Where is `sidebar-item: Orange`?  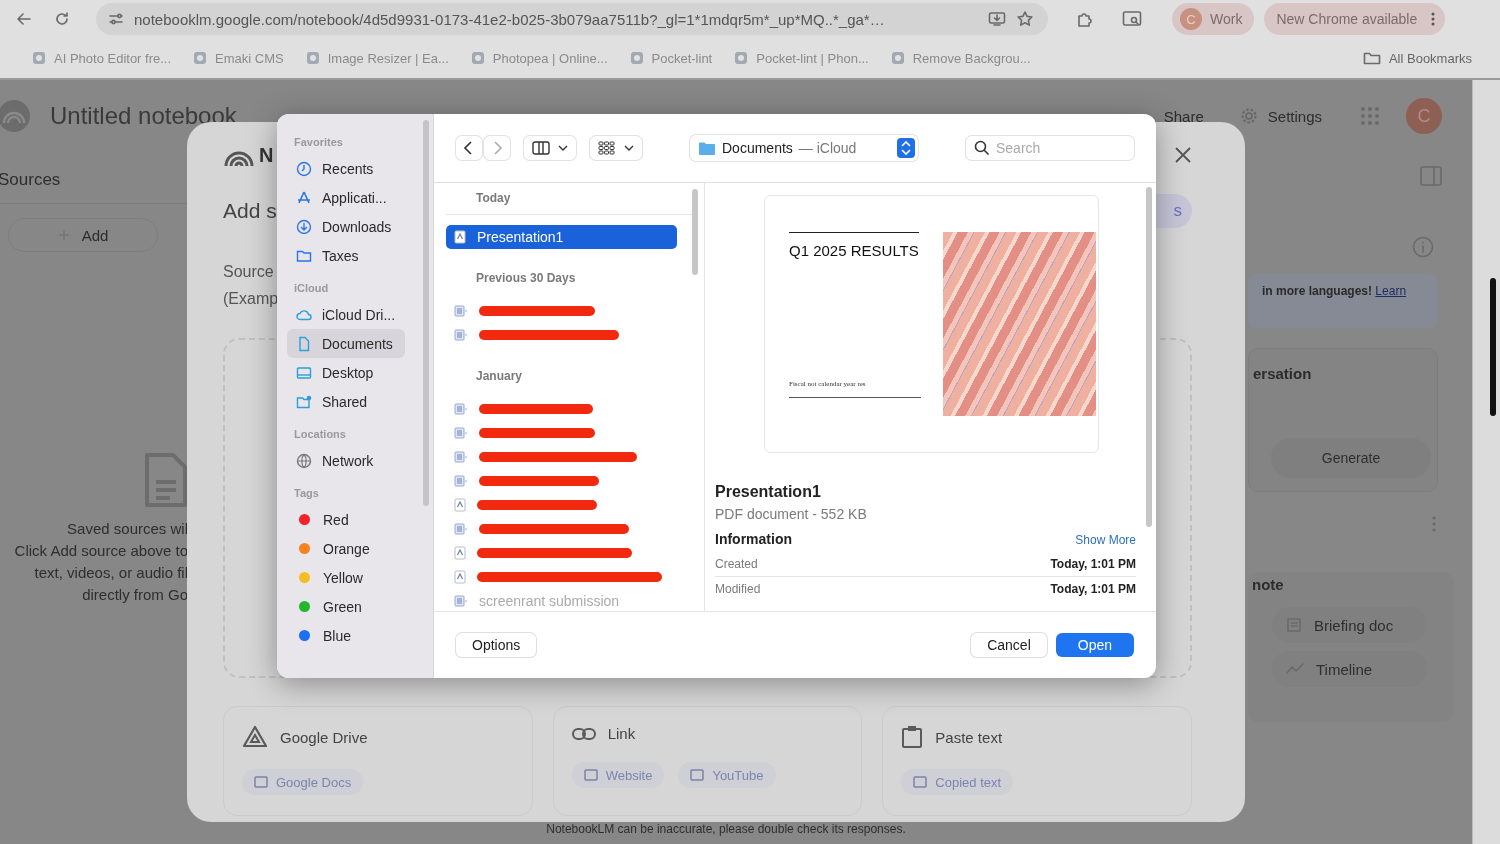
sidebar-item: Orange is located at coordinates (346, 548).